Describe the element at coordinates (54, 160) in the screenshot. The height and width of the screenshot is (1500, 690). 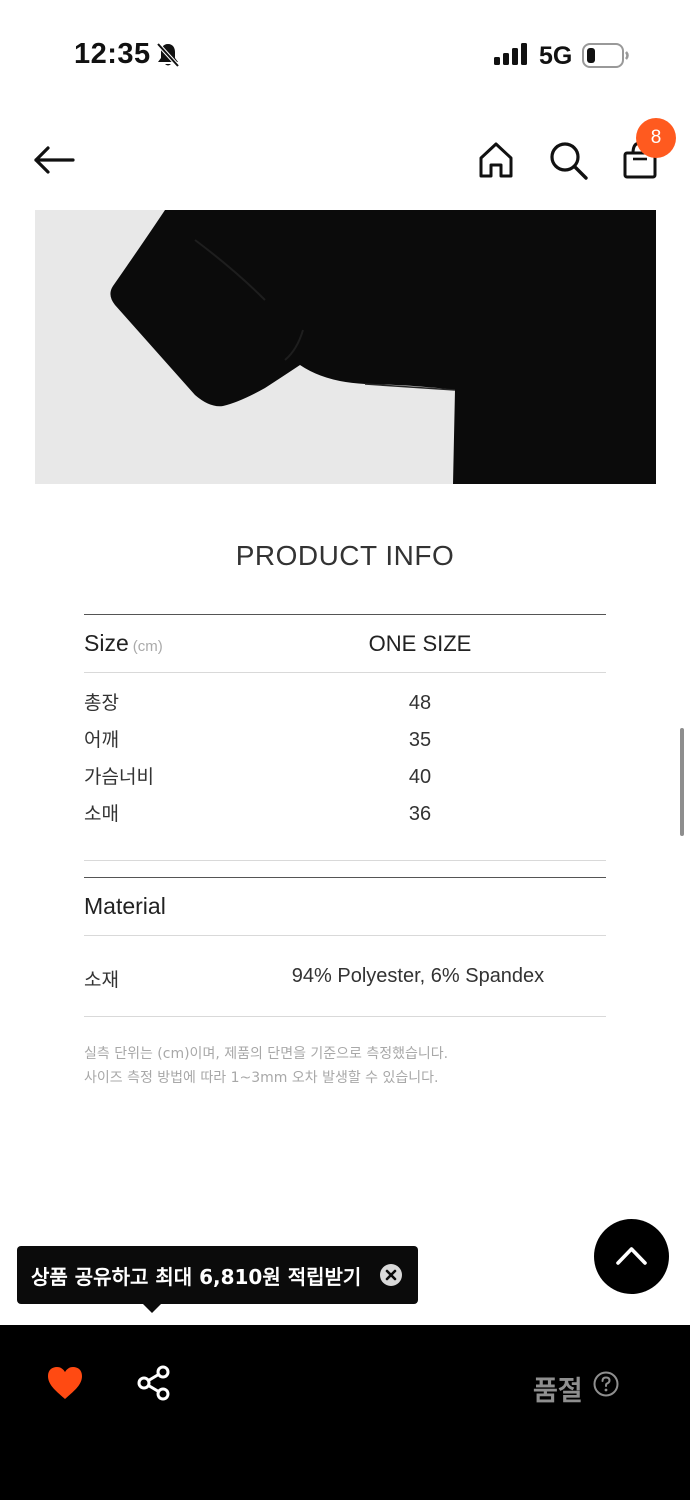
I see `back-arrow-icon` at that location.